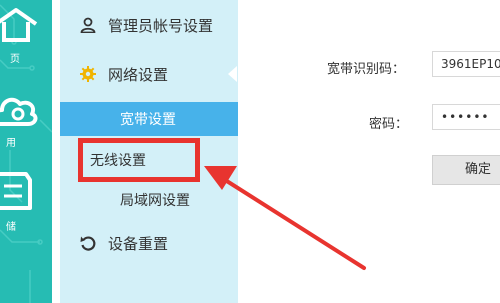 The height and width of the screenshot is (303, 500). I want to click on reset-icon, so click(88, 243).